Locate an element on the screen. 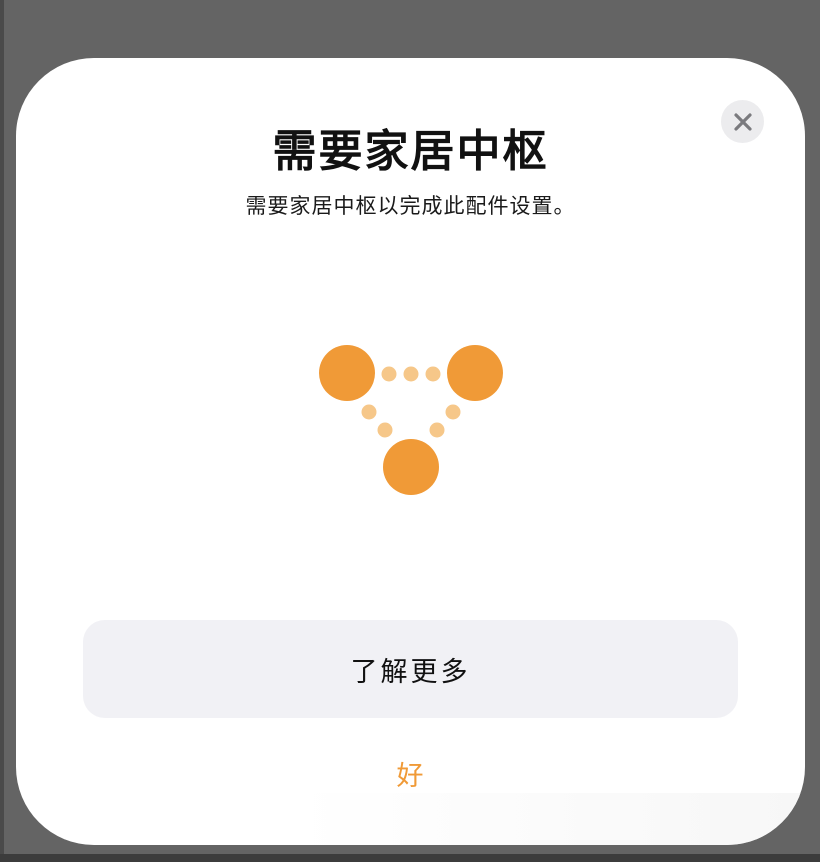 The image size is (820, 862). hub-node-left is located at coordinates (347, 373).